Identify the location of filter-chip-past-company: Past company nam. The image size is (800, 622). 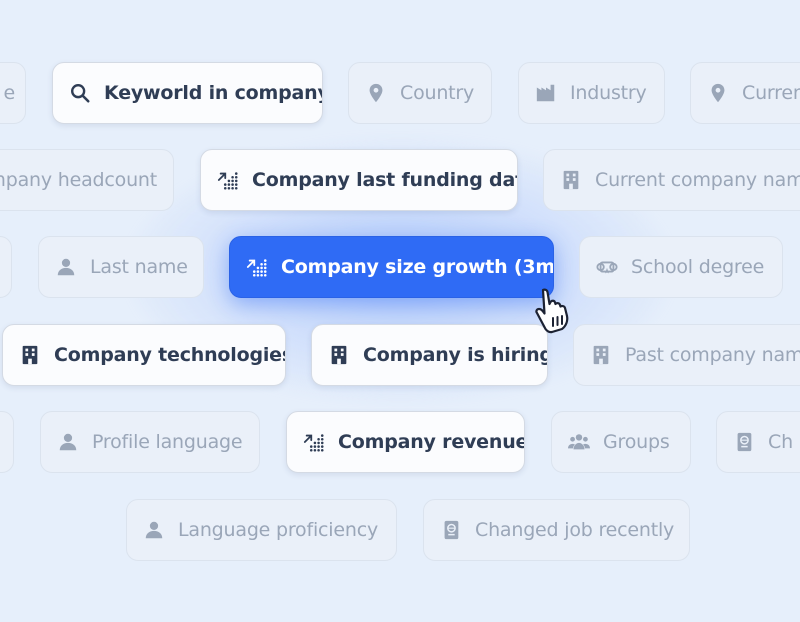
(686, 355).